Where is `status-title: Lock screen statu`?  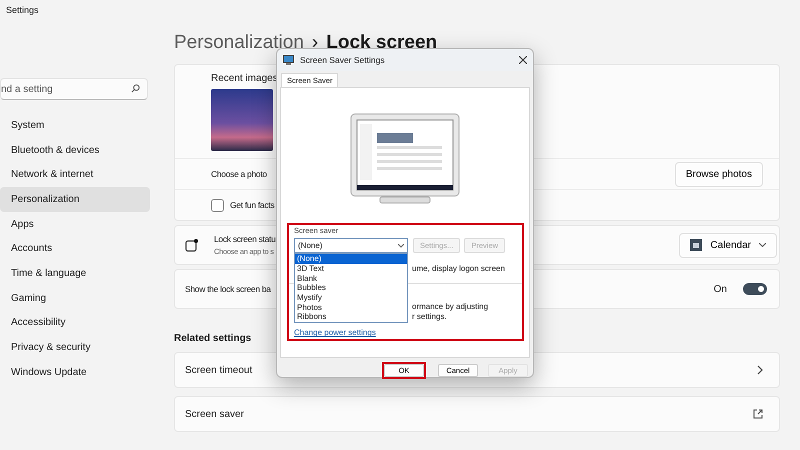 status-title: Lock screen statu is located at coordinates (245, 239).